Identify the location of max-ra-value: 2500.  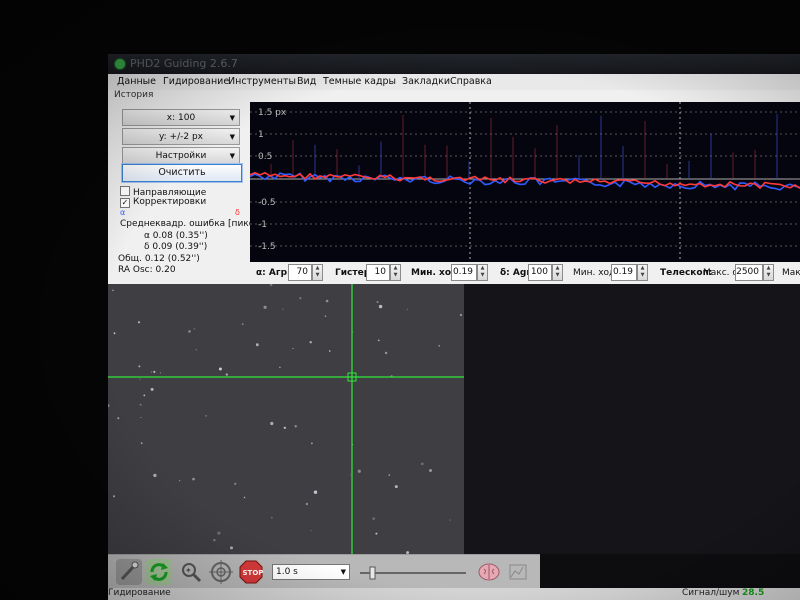
(747, 272).